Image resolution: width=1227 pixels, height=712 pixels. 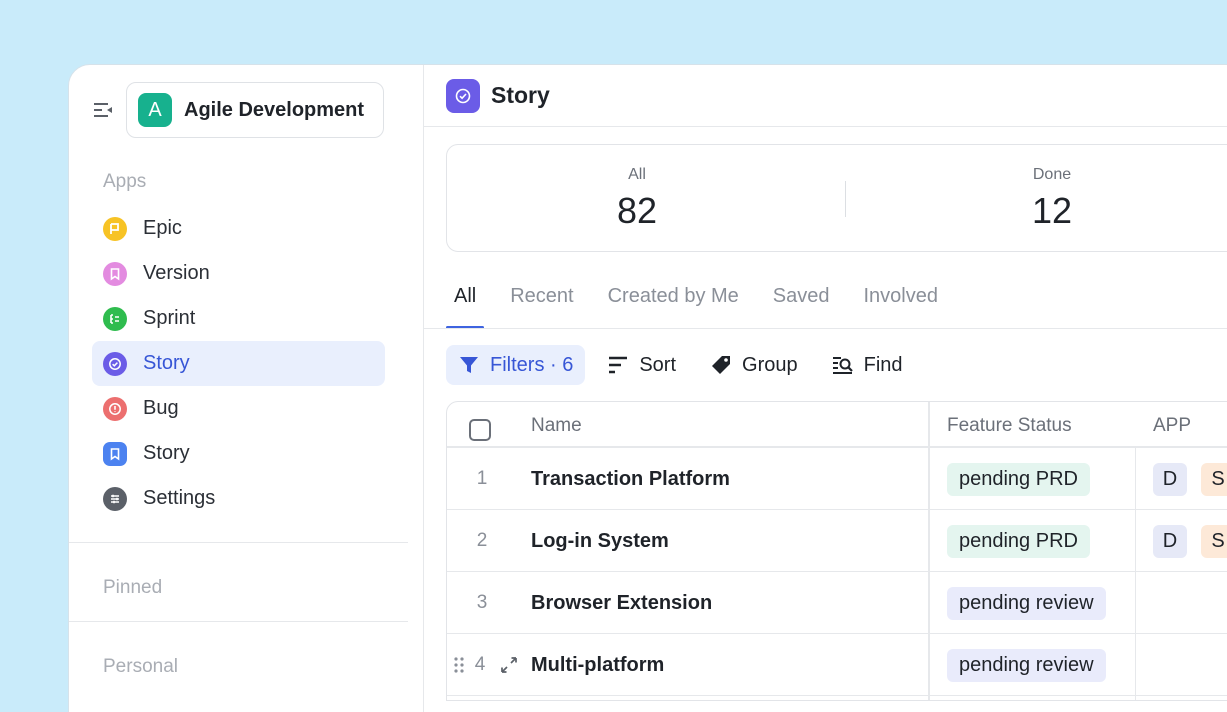 What do you see at coordinates (238, 273) in the screenshot?
I see `sidebar-item-version: Version` at bounding box center [238, 273].